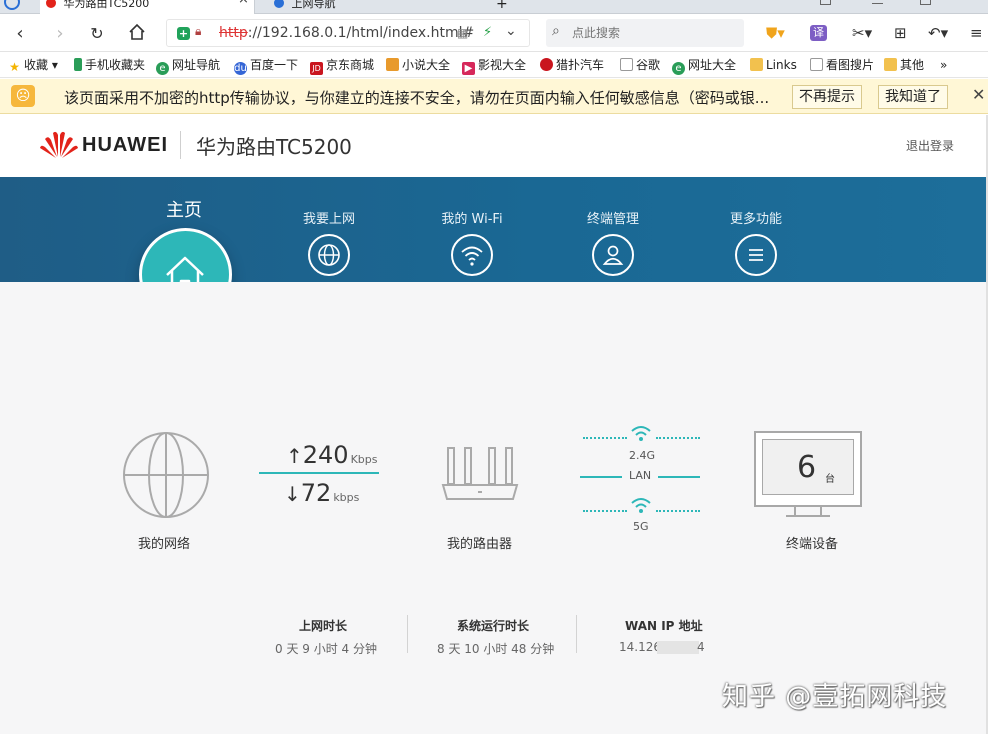 This screenshot has width=988, height=734. What do you see at coordinates (640, 647) in the screenshot?
I see `wan-ip-value-start: 14.126` at bounding box center [640, 647].